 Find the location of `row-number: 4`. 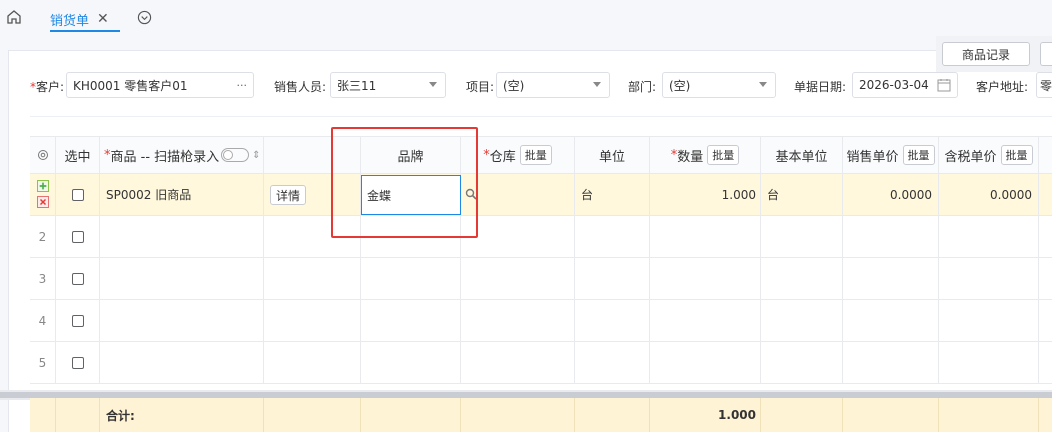

row-number: 4 is located at coordinates (43, 320).